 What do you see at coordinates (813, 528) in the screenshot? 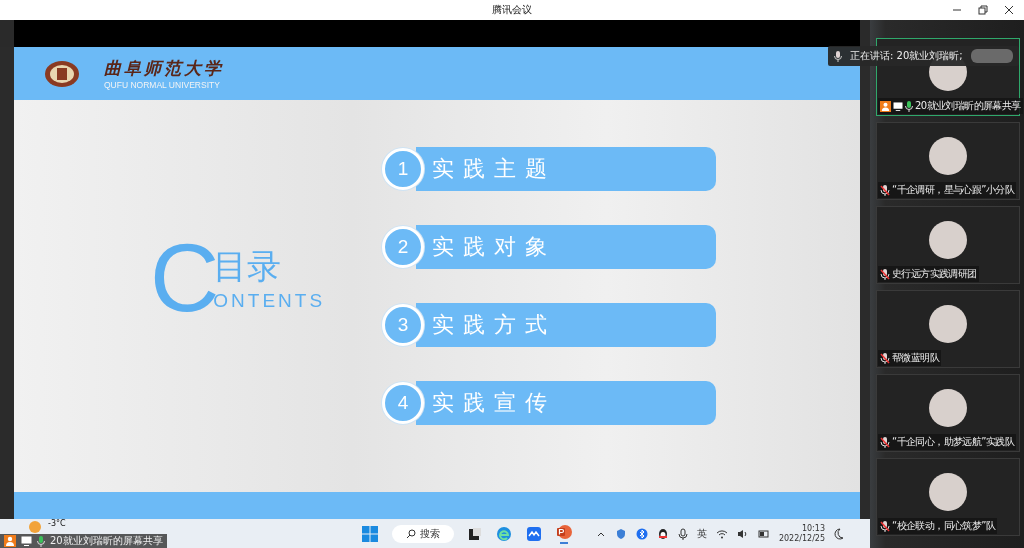
I see `clock-time: 10:13` at bounding box center [813, 528].